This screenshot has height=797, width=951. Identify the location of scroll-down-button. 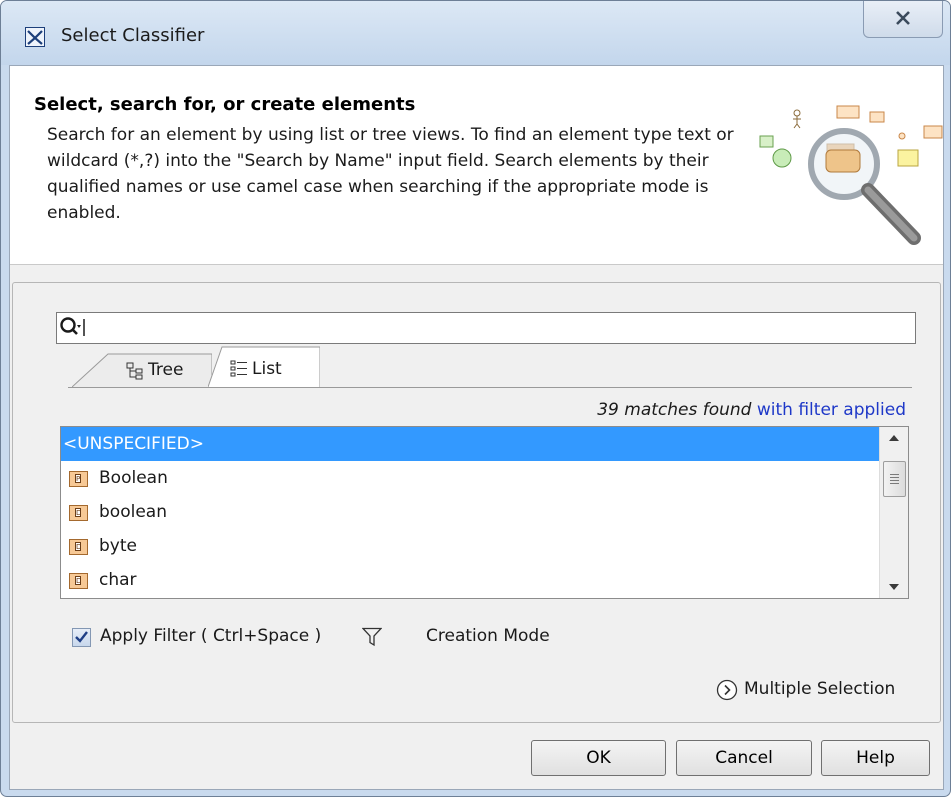
(894, 587).